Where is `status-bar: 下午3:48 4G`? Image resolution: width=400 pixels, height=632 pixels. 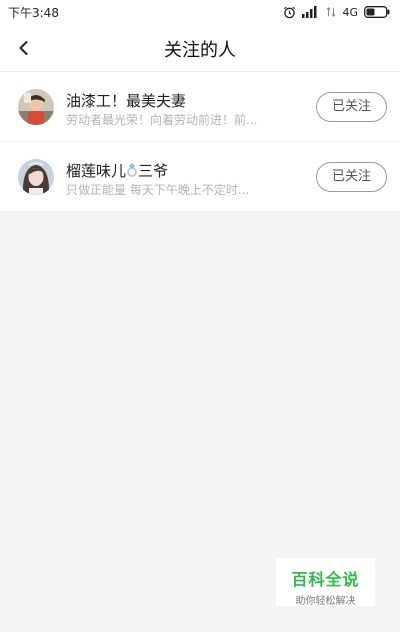 status-bar: 下午3:48 4G is located at coordinates (200, 12).